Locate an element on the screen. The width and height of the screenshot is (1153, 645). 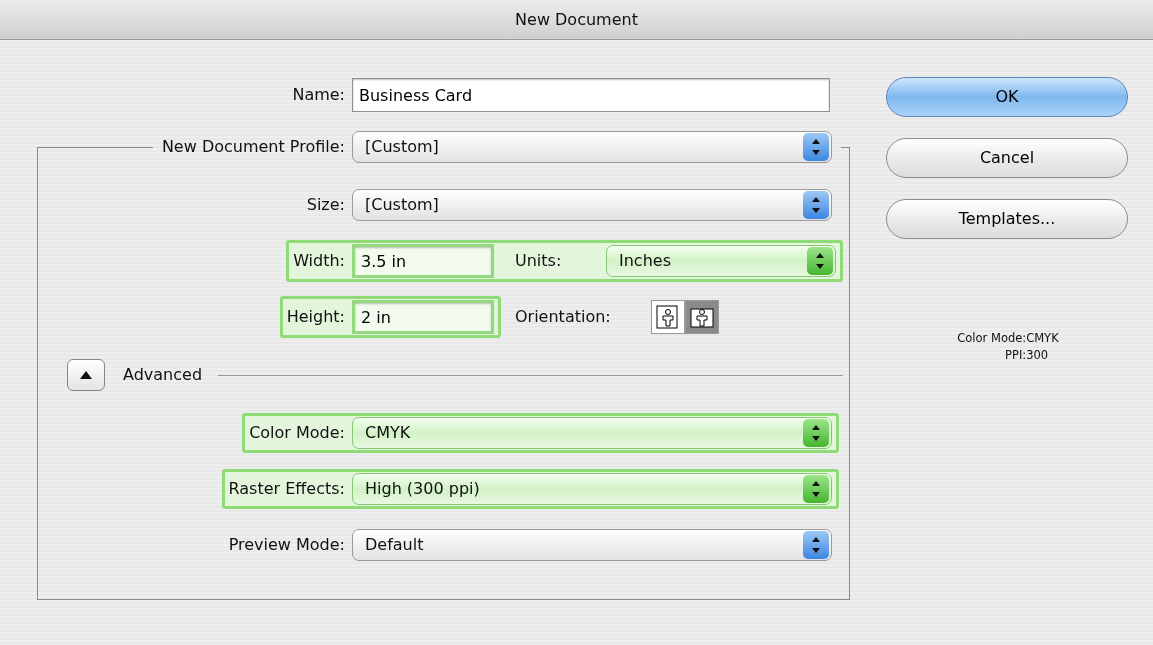
advanced-label: Advanced is located at coordinates (163, 375).